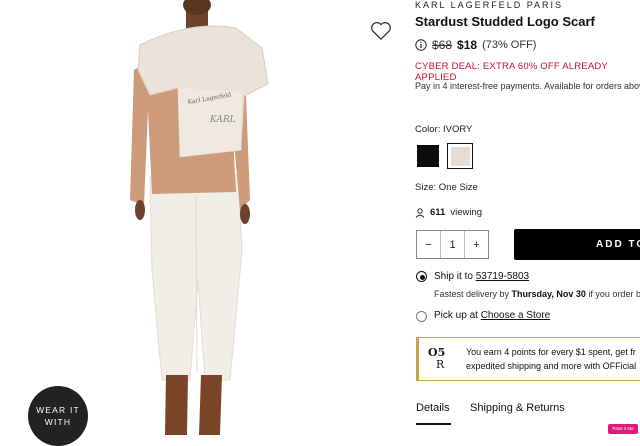  Describe the element at coordinates (58, 422) in the screenshot. I see `wear-it-line2: WITH` at that location.